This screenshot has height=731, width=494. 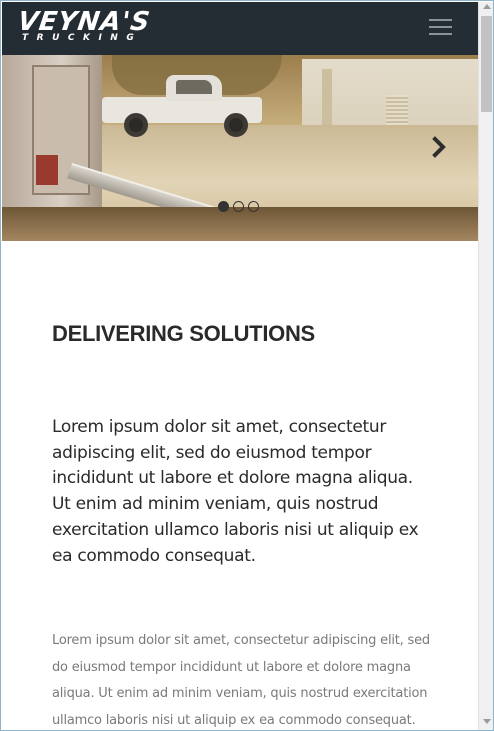 What do you see at coordinates (93, 27) in the screenshot?
I see `brand-logo: VEYNA'S TRUCKING` at bounding box center [93, 27].